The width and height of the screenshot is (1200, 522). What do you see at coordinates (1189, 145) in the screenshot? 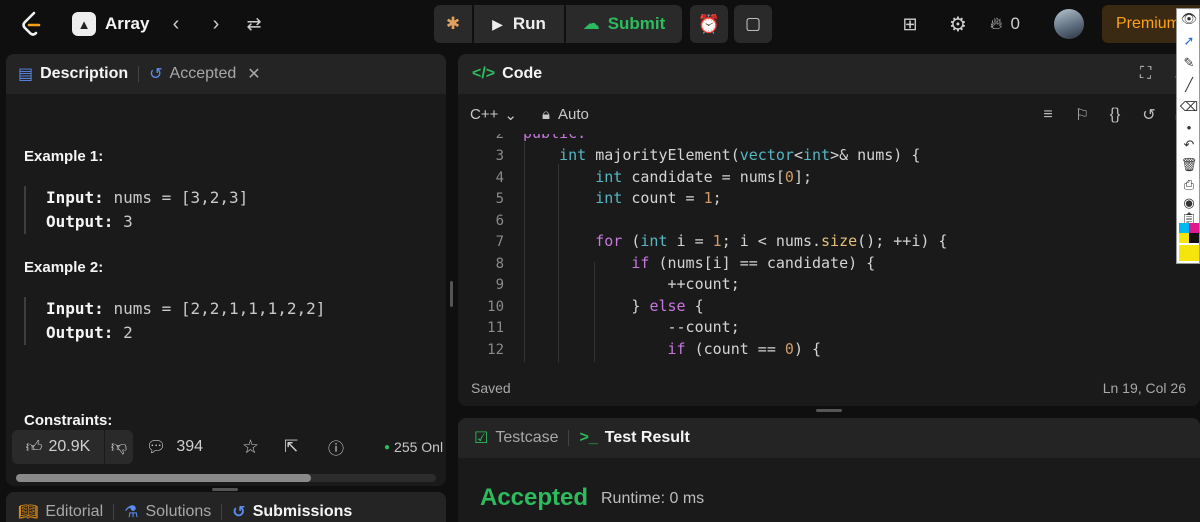
I see `undo-icon: ↶` at bounding box center [1189, 145].